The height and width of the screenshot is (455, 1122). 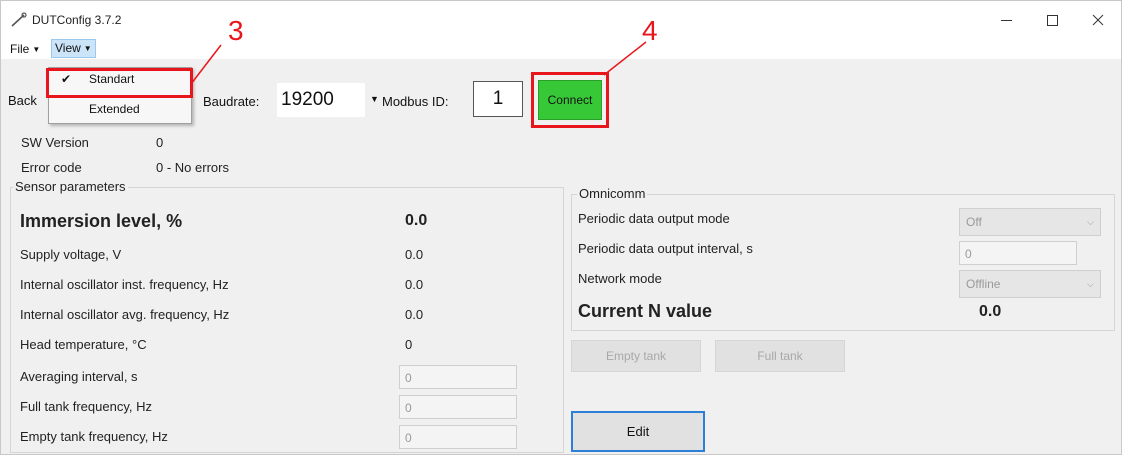 I want to click on sensor-parameters-title: Sensor parameters, so click(x=70, y=186).